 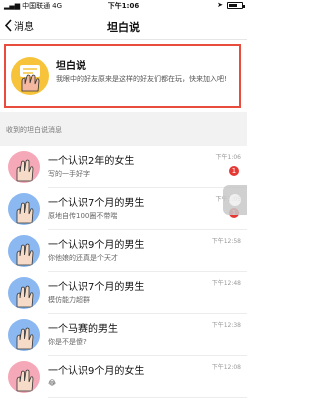 What do you see at coordinates (234, 171) in the screenshot?
I see `unread-badge: 1` at bounding box center [234, 171].